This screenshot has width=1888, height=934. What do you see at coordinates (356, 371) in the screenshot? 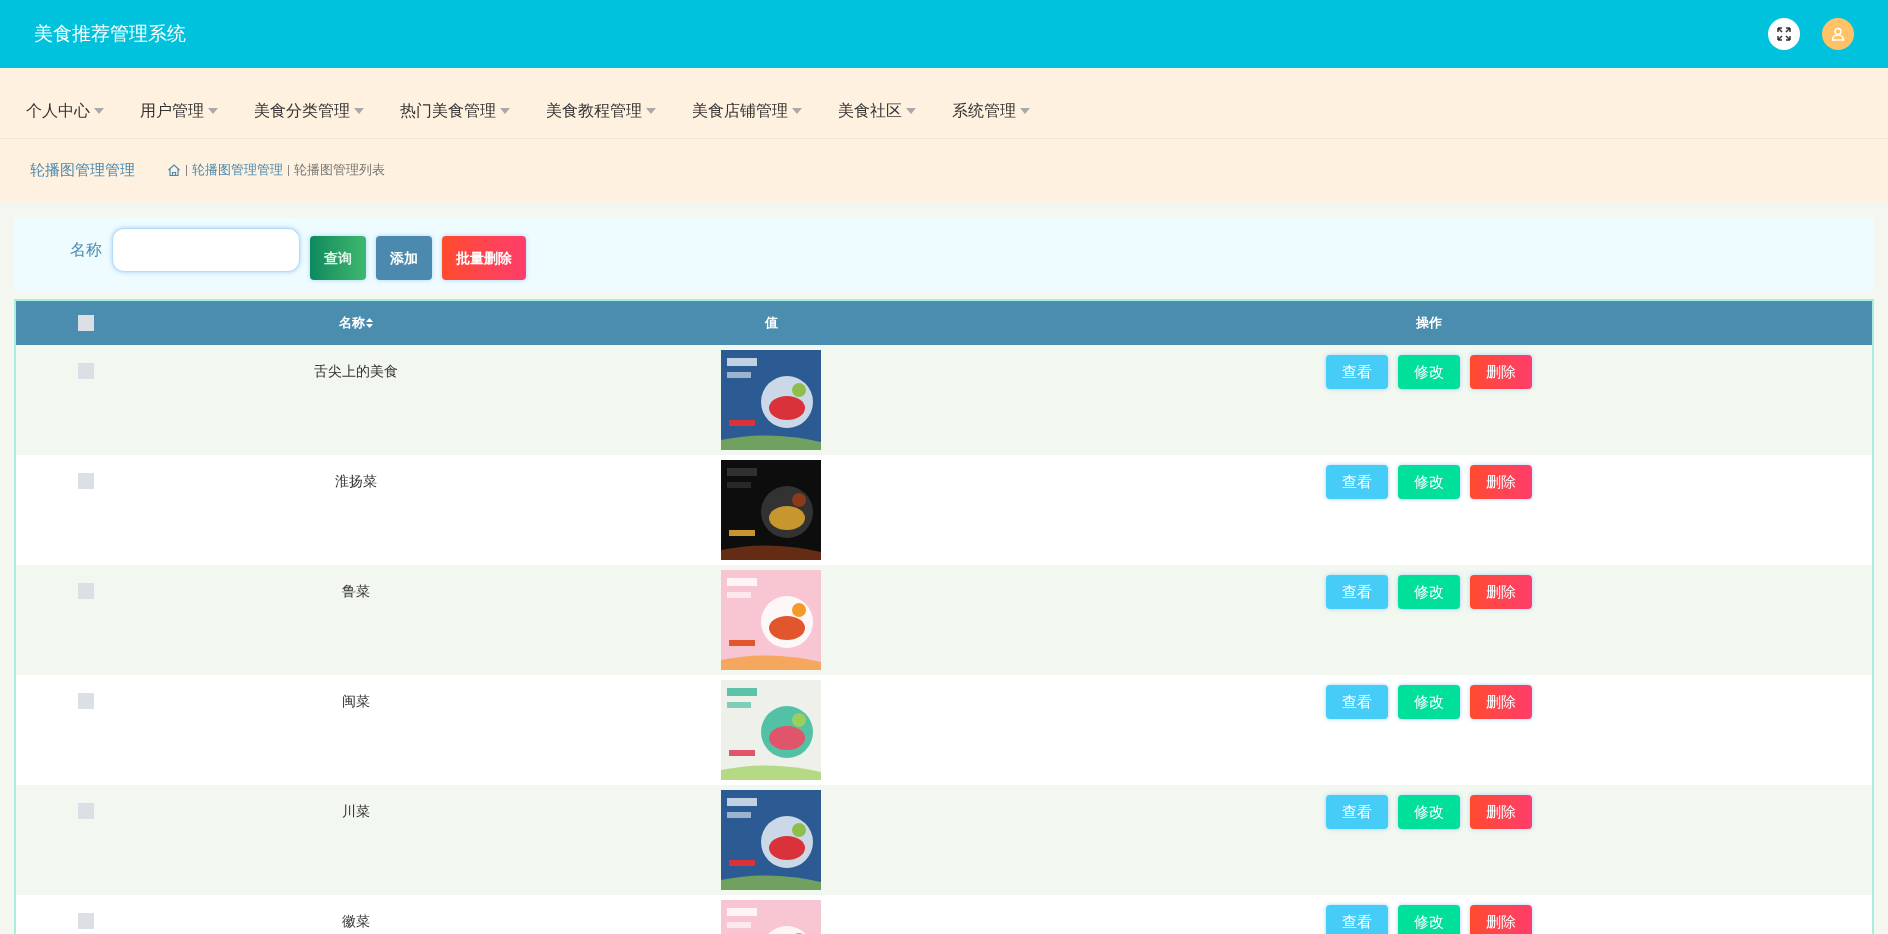
I see `table-cell-text: 舌尖上的美食` at bounding box center [356, 371].